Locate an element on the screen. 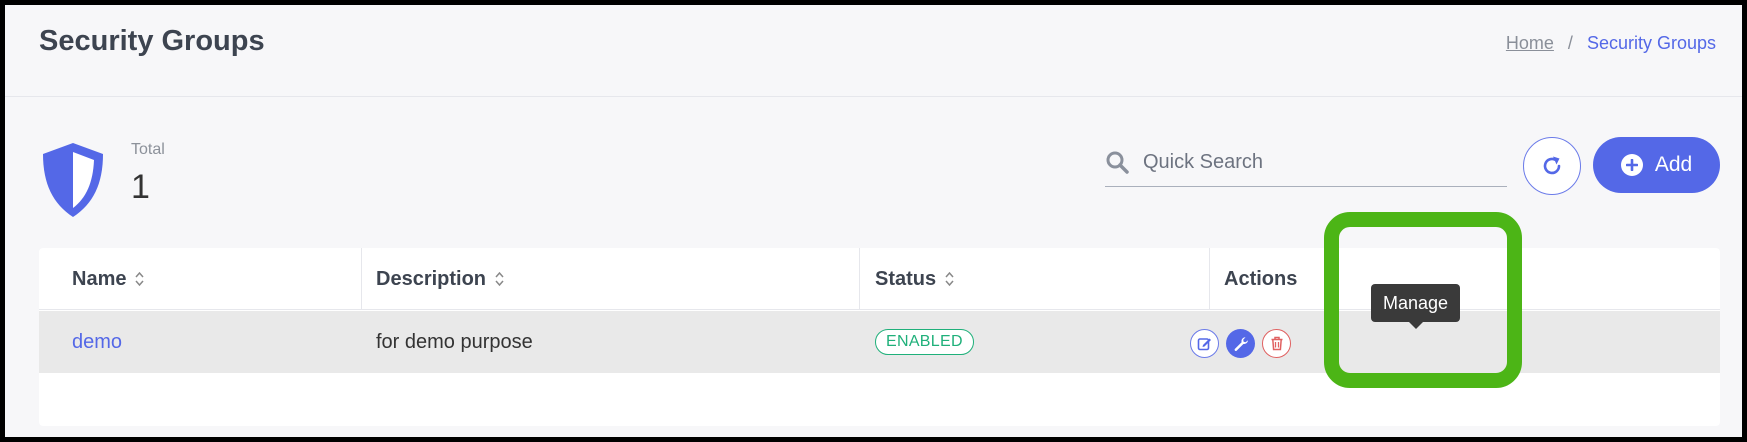 Image resolution: width=1747 pixels, height=442 pixels. manage-tooltip: Manage is located at coordinates (1415, 306).